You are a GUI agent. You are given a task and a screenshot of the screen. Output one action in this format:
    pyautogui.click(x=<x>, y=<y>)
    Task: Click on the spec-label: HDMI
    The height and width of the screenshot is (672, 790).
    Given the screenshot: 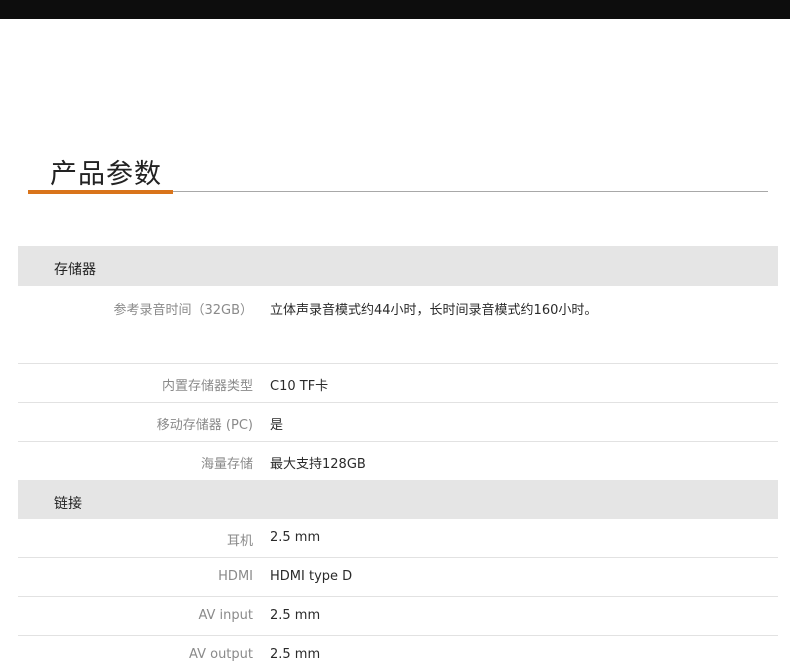 What is the action you would take?
    pyautogui.click(x=235, y=576)
    